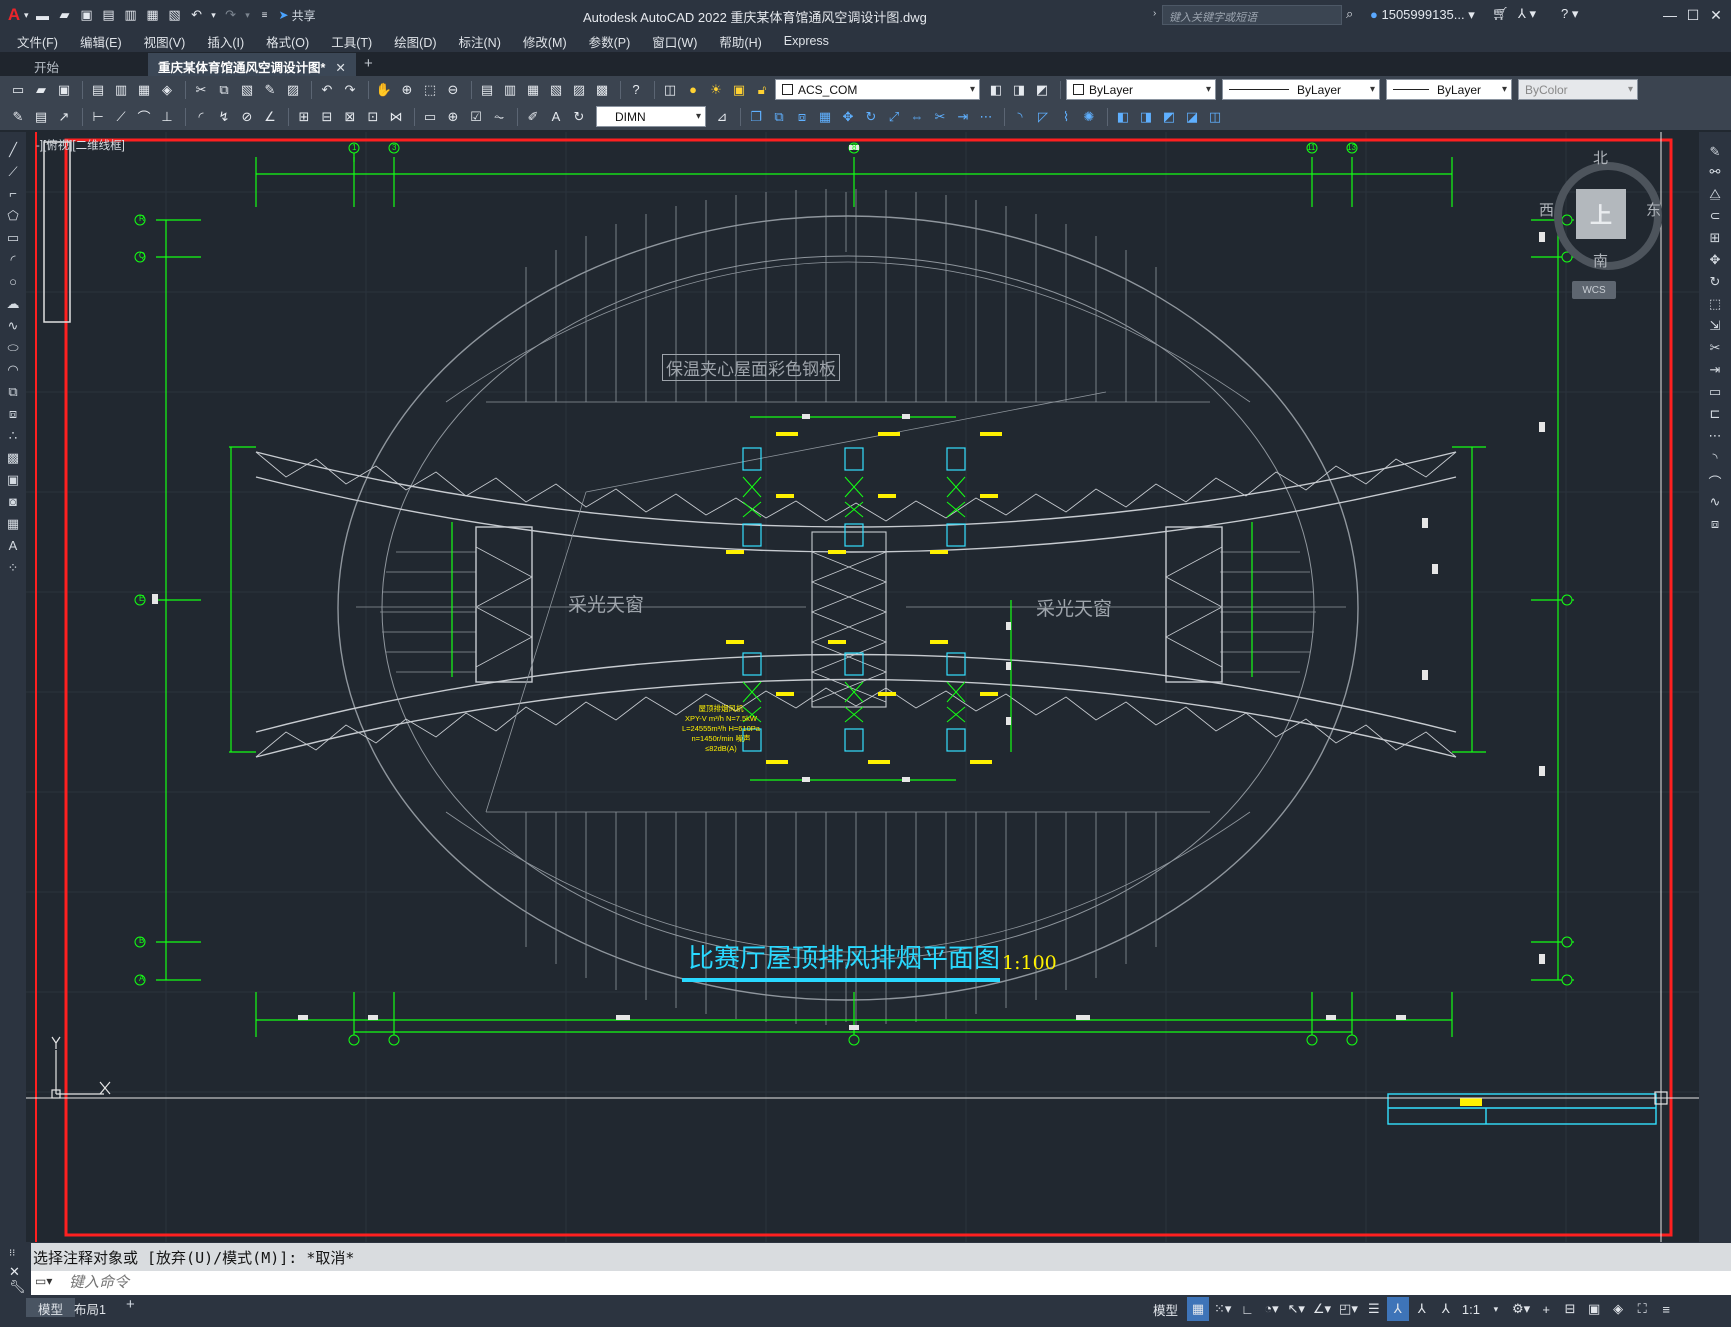 This screenshot has width=1731, height=1327. Describe the element at coordinates (13, 193) in the screenshot. I see `polyline-icon: ⌐` at that location.